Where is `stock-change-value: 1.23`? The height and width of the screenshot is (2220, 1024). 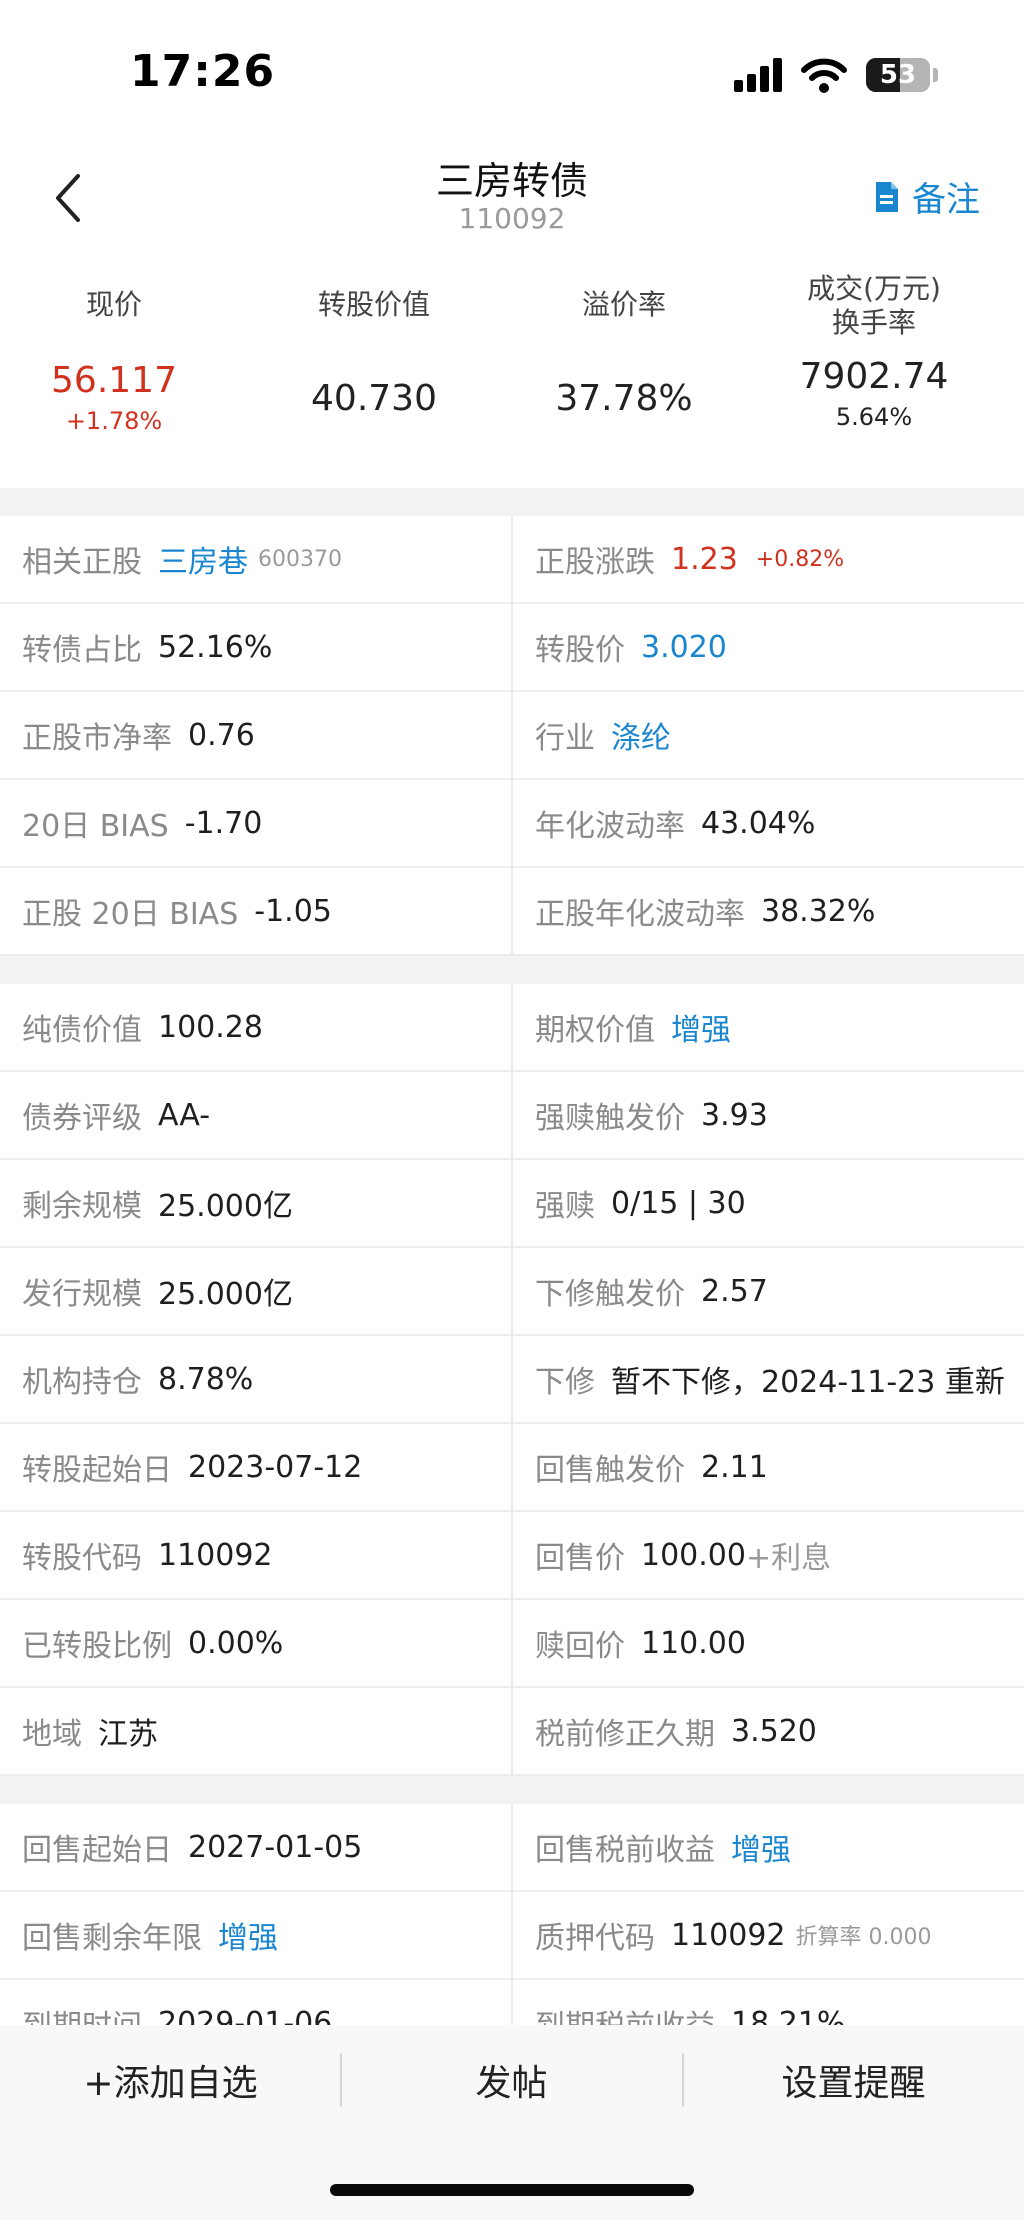 stock-change-value: 1.23 is located at coordinates (704, 559).